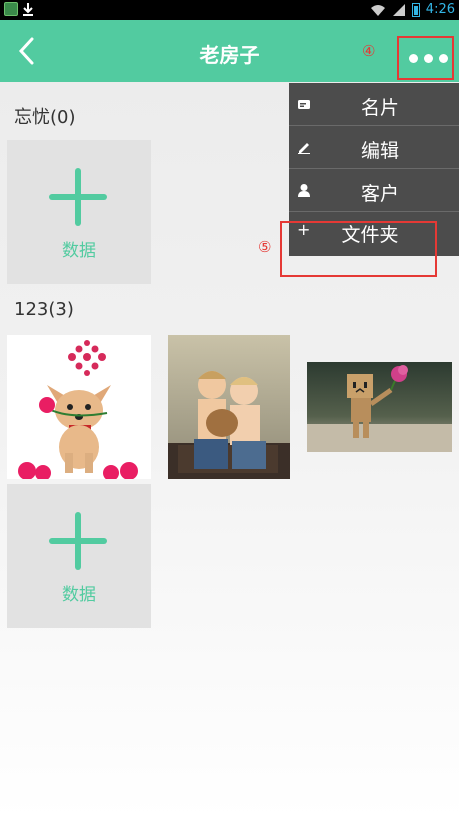  I want to click on thumbnail-dog, so click(79, 407).